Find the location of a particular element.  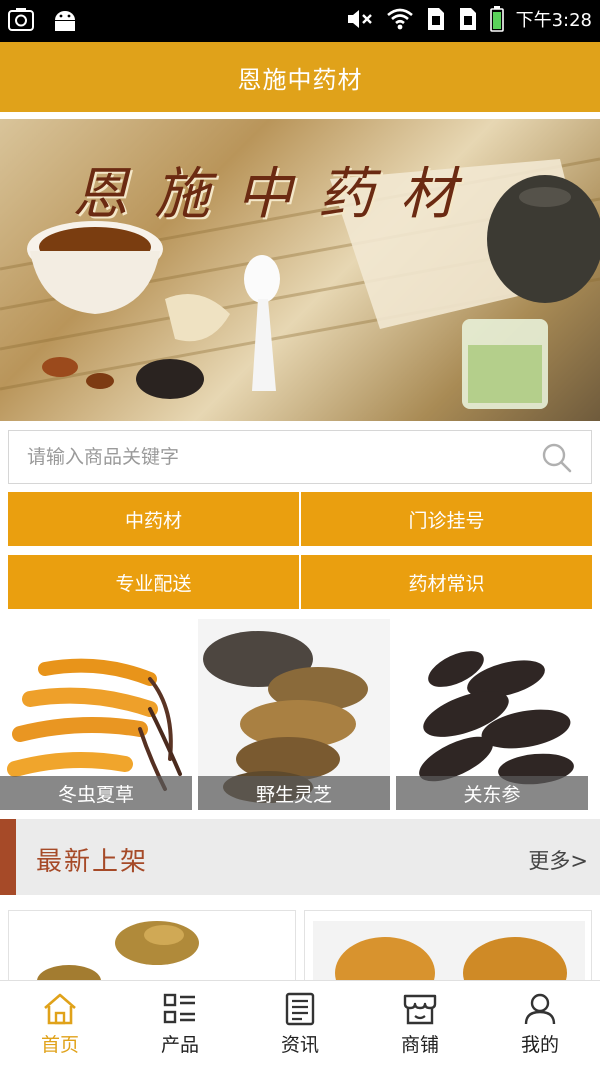

user-icon is located at coordinates (540, 1008).